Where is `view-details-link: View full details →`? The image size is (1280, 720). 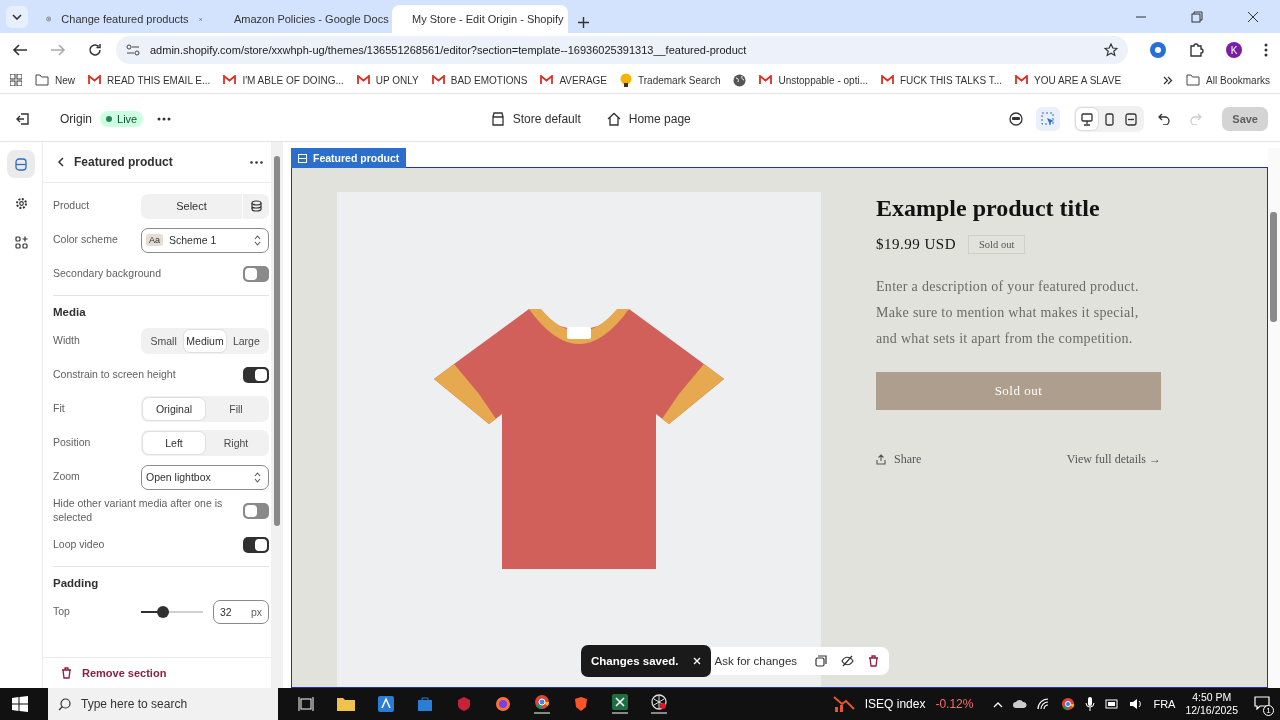
view-details-link: View full details → is located at coordinates (1113, 459).